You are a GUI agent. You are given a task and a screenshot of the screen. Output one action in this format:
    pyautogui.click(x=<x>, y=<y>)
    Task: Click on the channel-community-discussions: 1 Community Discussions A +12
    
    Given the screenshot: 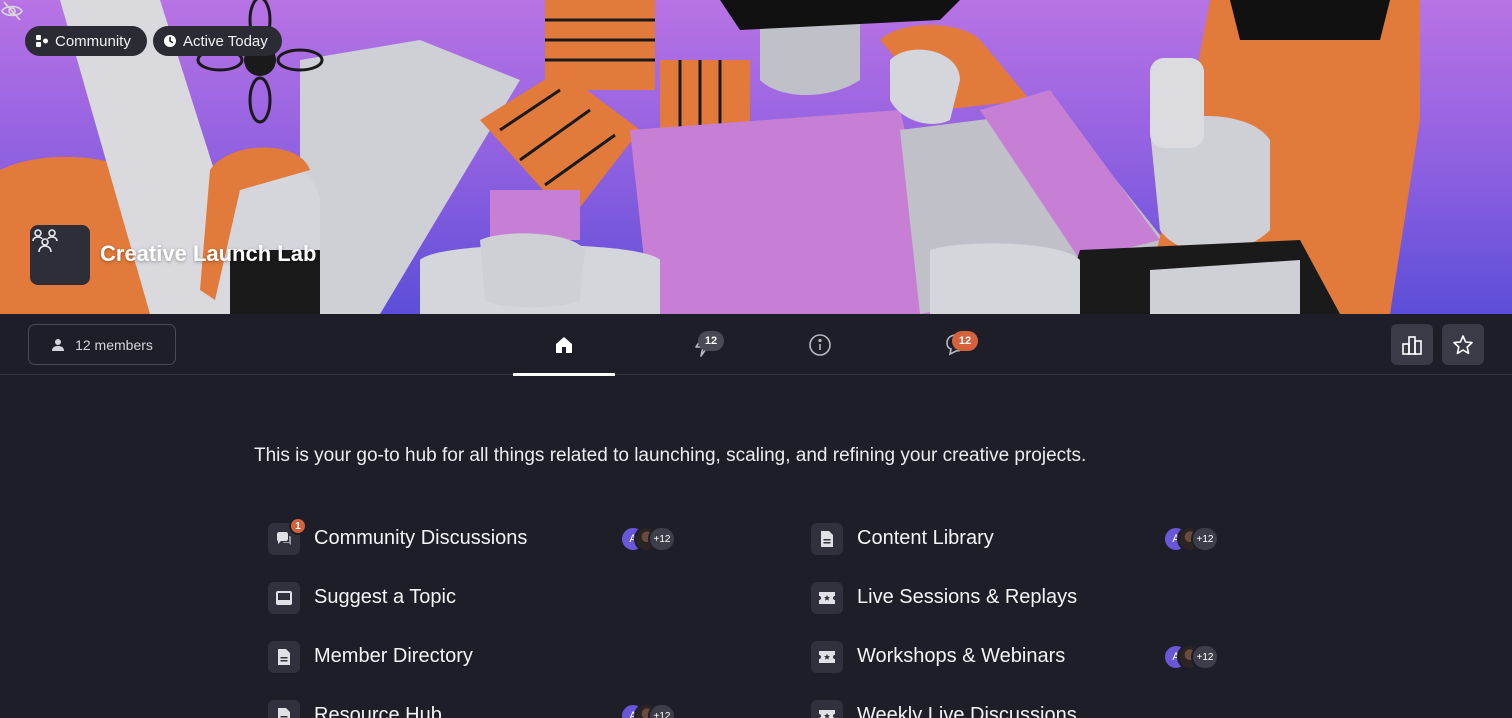 What is the action you would take?
    pyautogui.click(x=478, y=538)
    